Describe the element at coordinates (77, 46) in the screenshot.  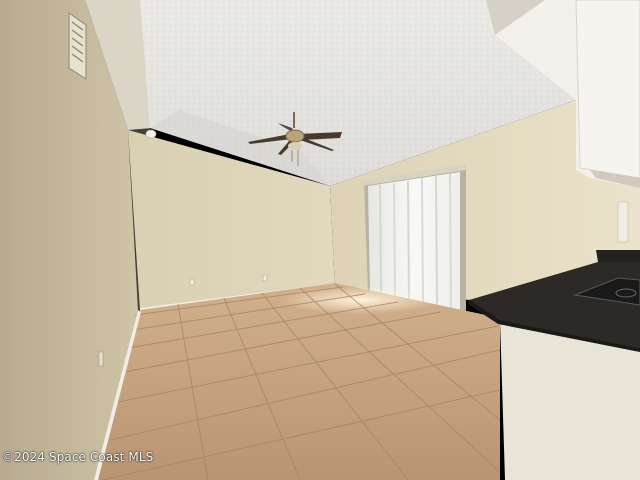
I see `air-vent-icon` at that location.